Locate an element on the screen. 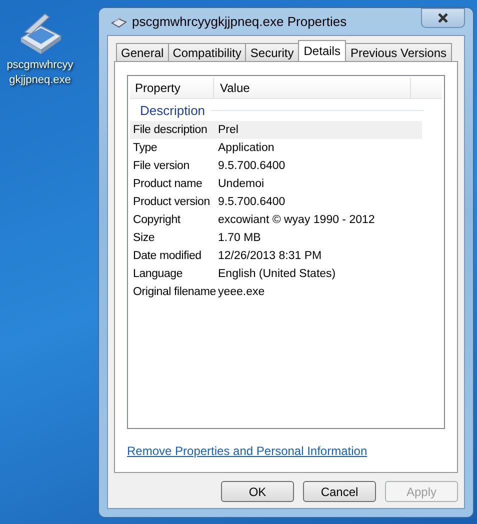 This screenshot has width=477, height=524. tab: Compatibility is located at coordinates (207, 52).